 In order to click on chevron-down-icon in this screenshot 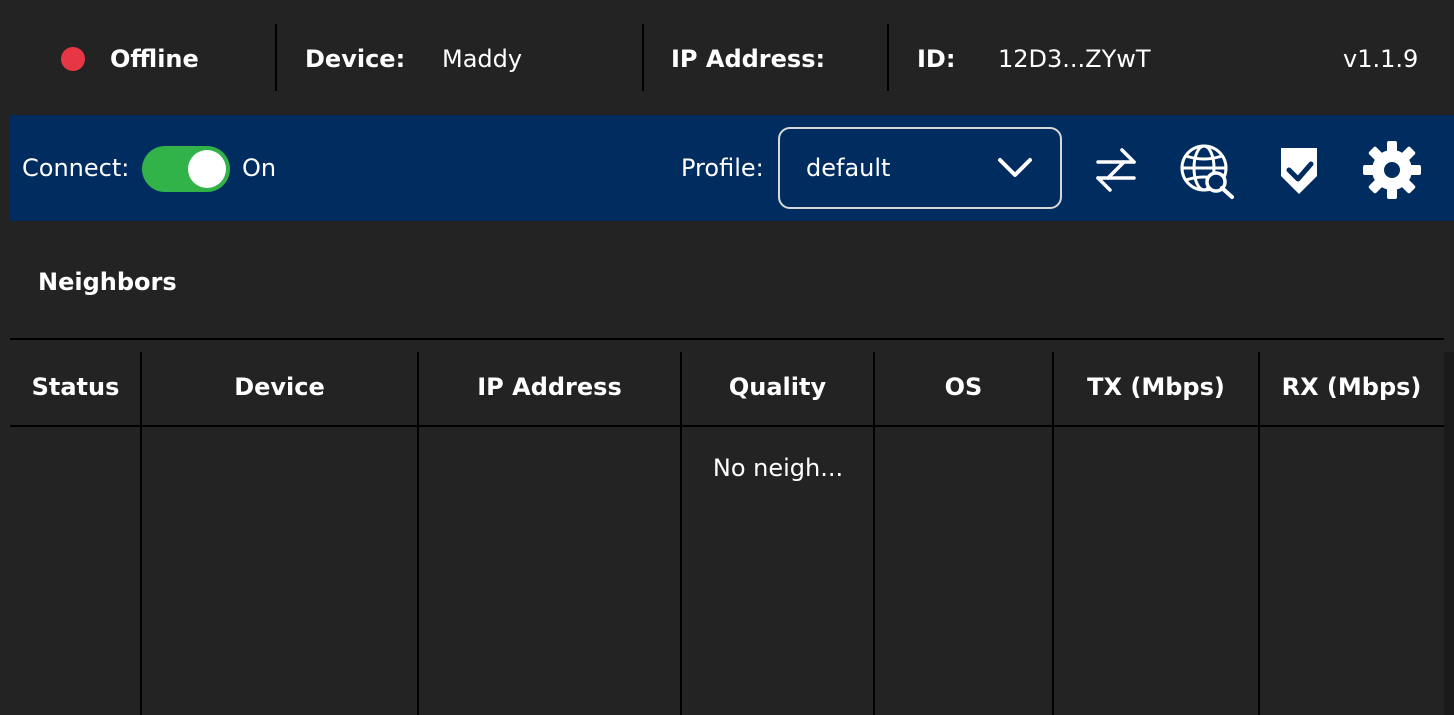, I will do `click(1015, 167)`.